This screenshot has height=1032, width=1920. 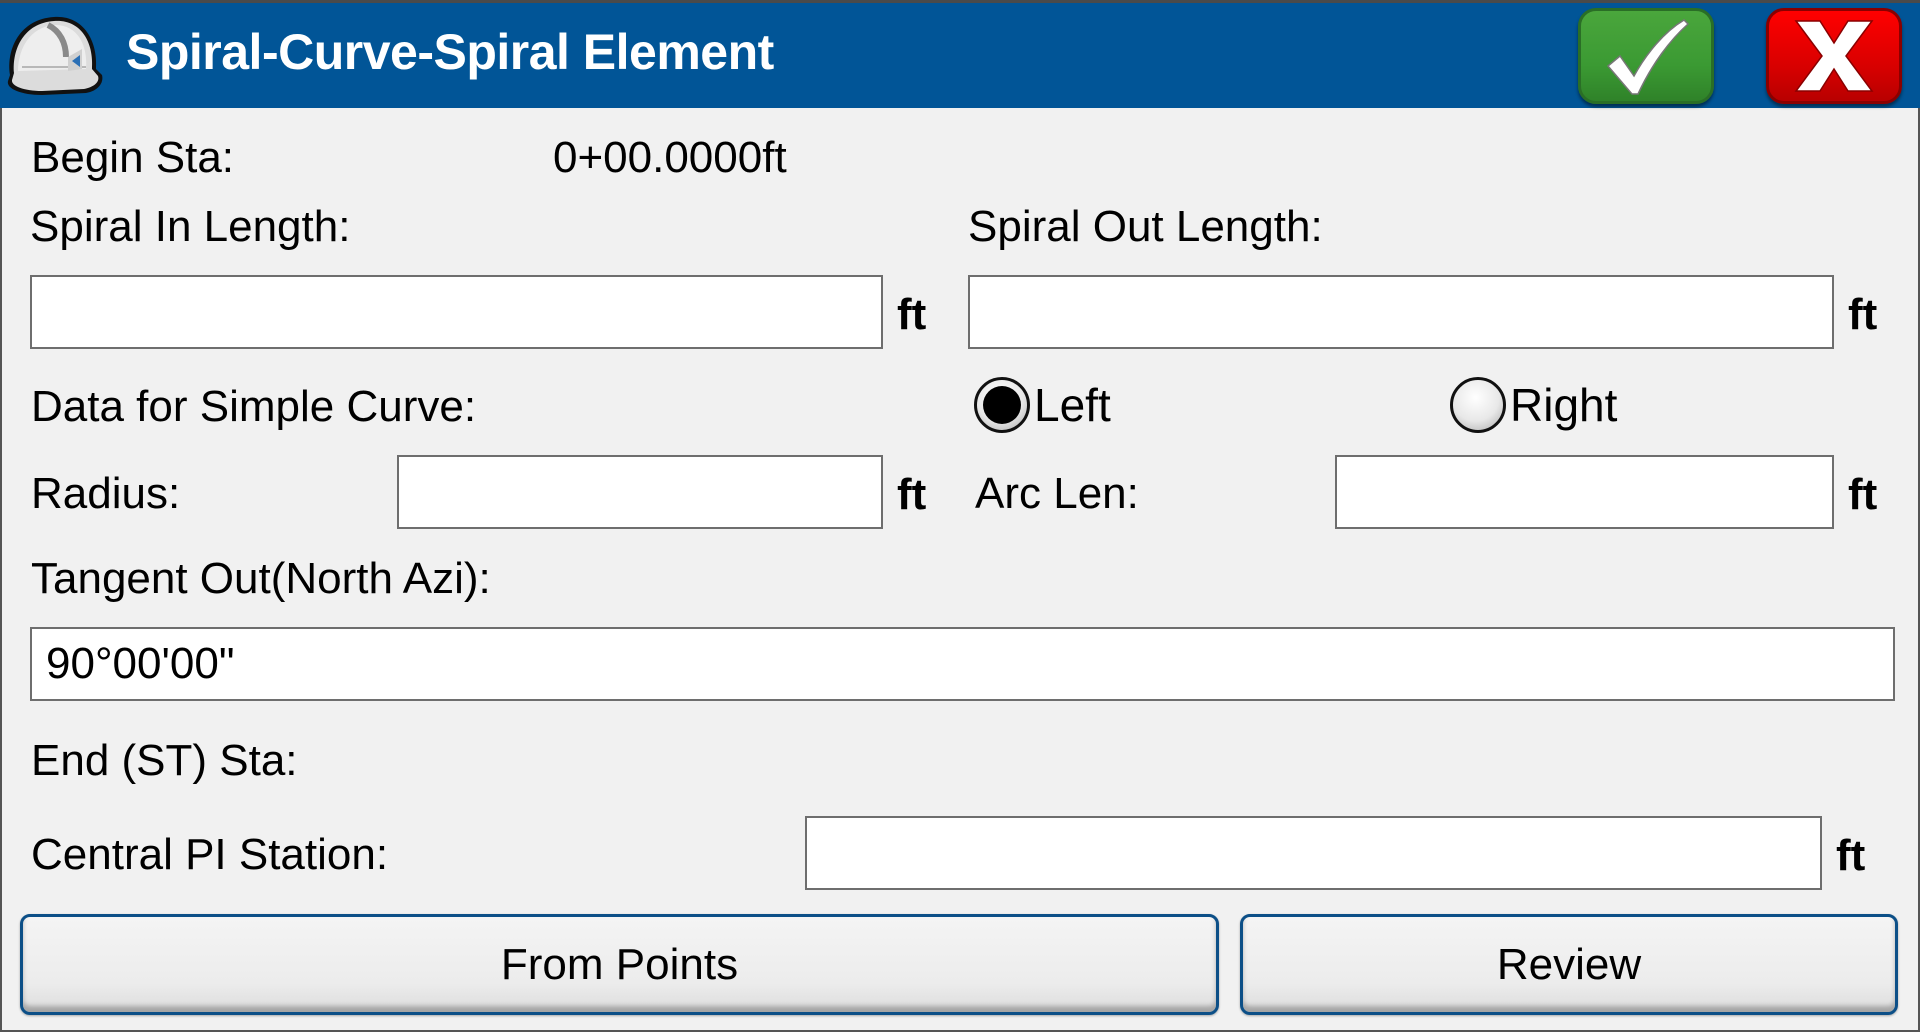 I want to click on spiral-out-unit: ft, so click(x=1863, y=314).